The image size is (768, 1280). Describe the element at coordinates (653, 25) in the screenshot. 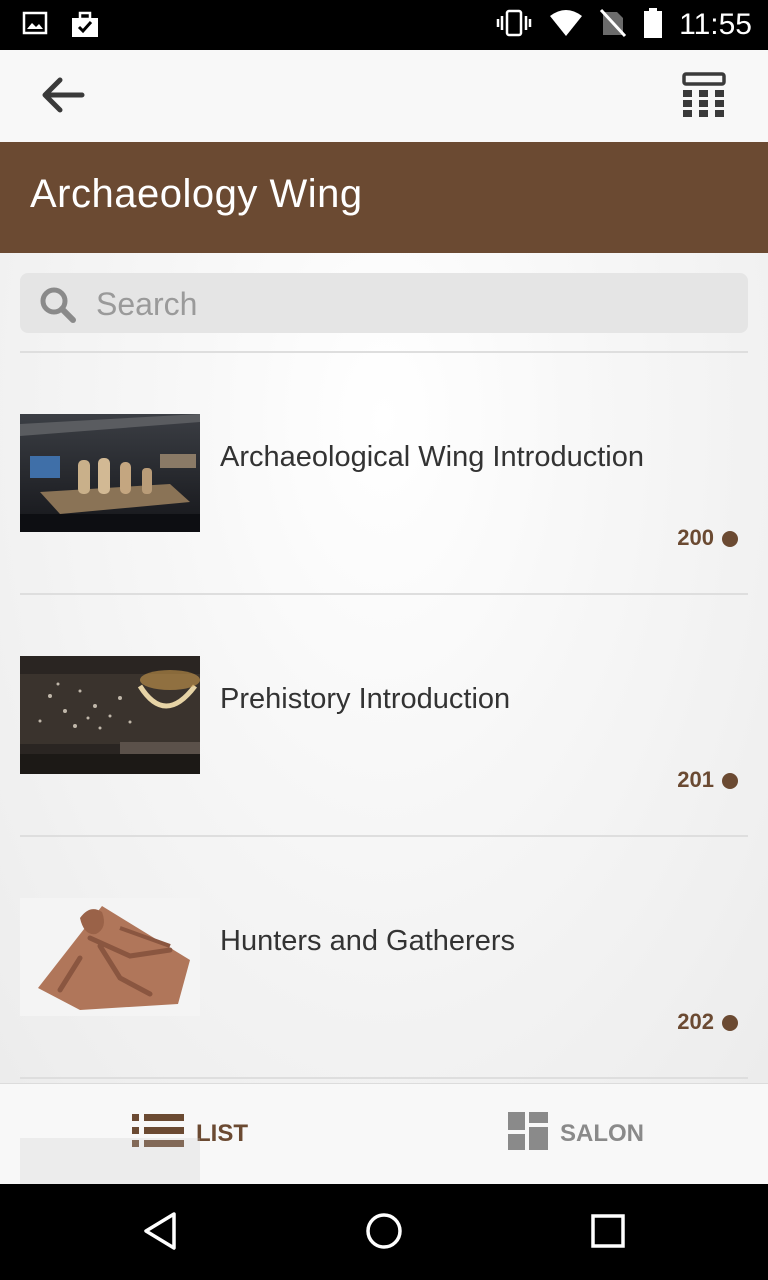

I see `battery-icon` at that location.